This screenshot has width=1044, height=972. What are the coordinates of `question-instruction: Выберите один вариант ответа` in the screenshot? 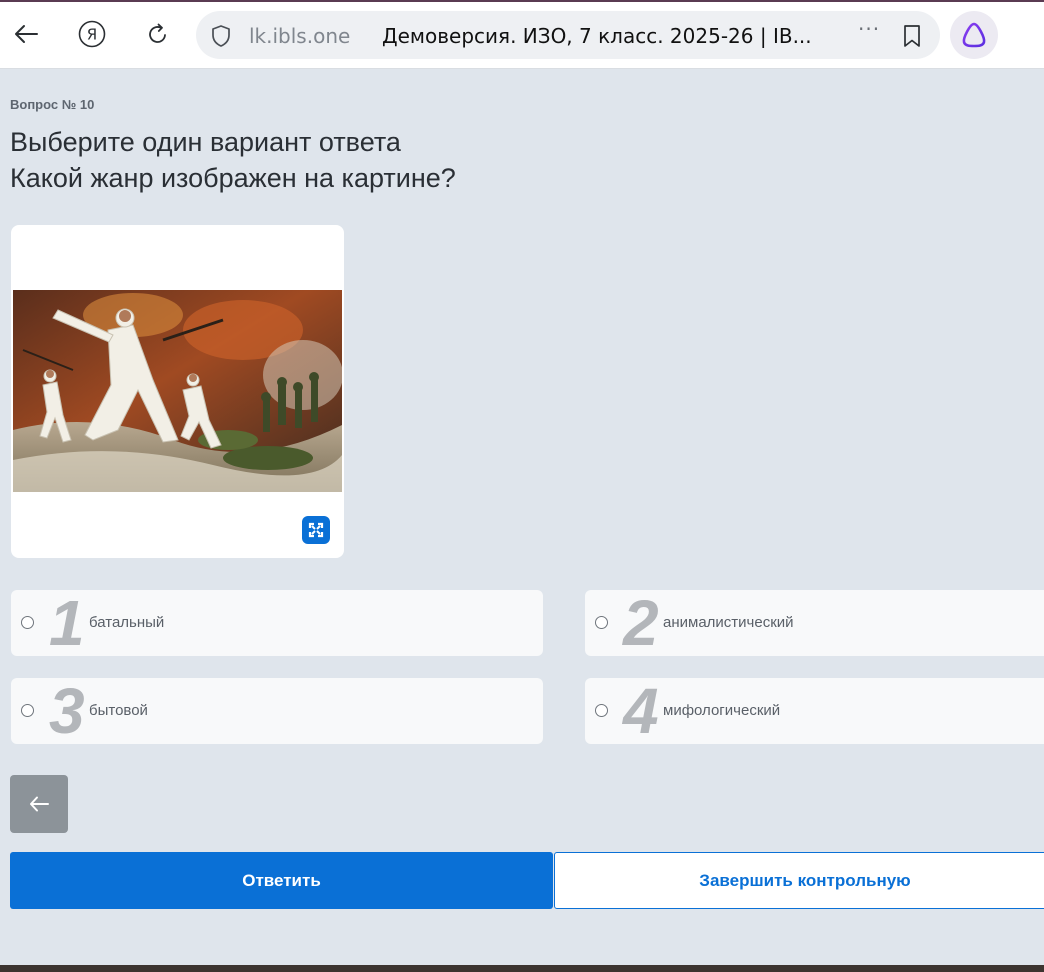 It's located at (205, 142).